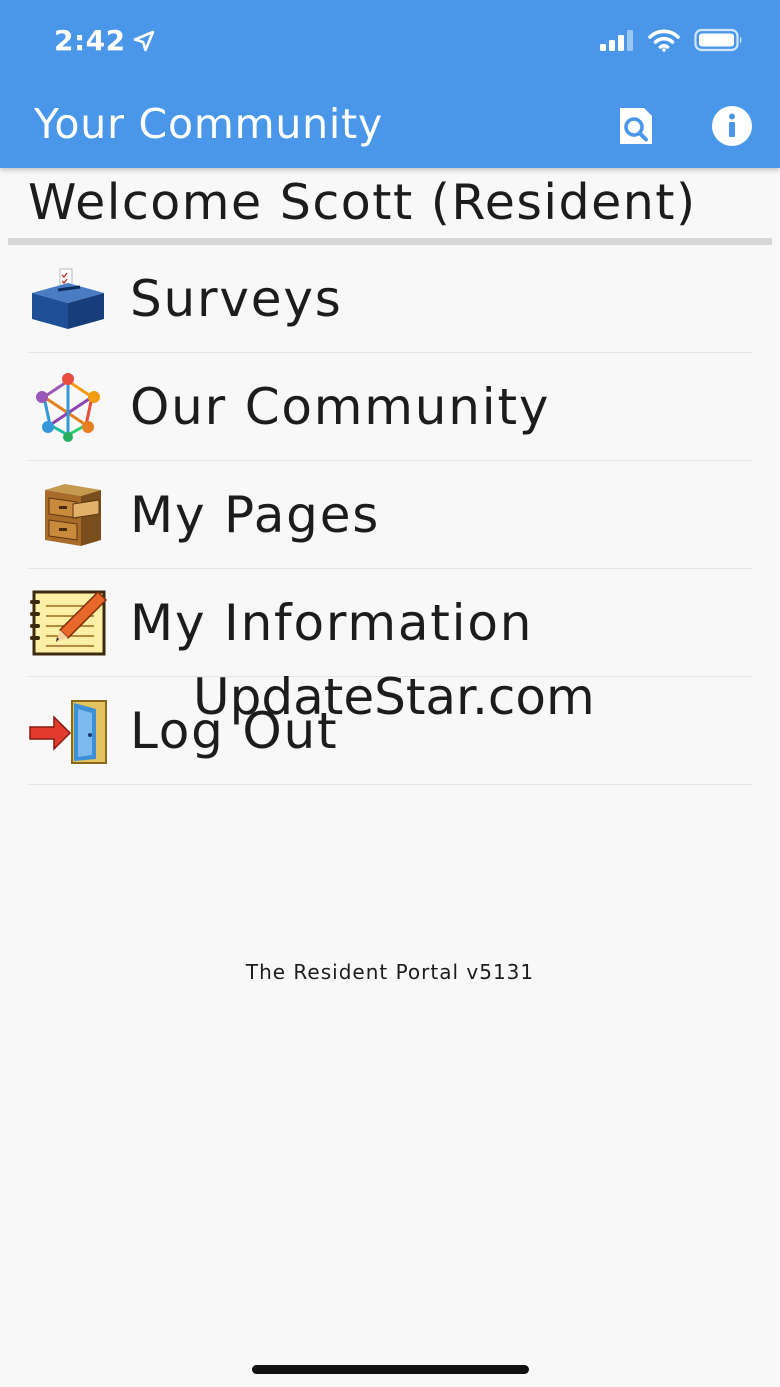 The height and width of the screenshot is (1387, 780). I want to click on status-time: 2:42, so click(90, 40).